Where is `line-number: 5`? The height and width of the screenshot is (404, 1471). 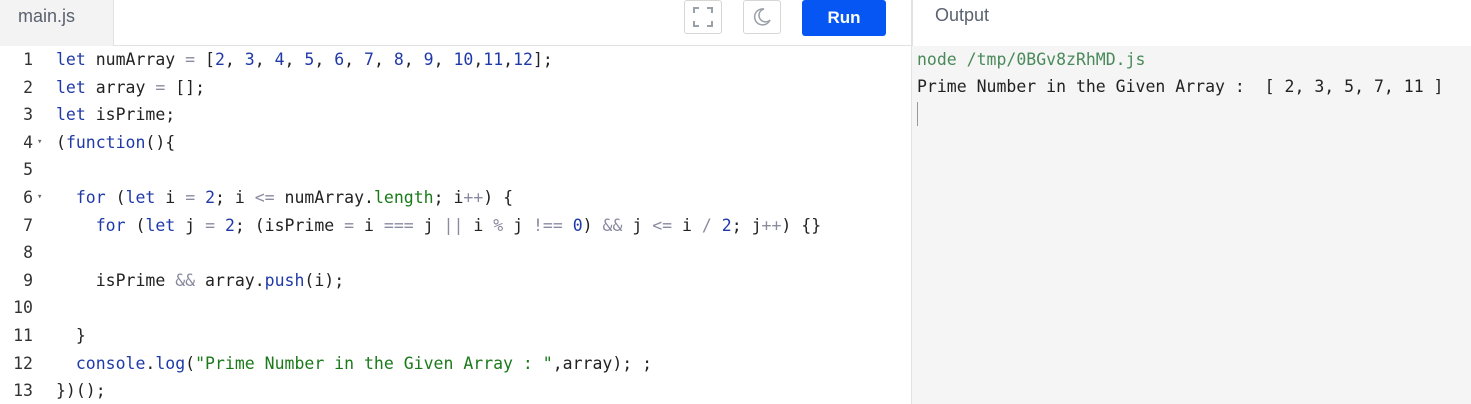
line-number: 5 is located at coordinates (28, 170).